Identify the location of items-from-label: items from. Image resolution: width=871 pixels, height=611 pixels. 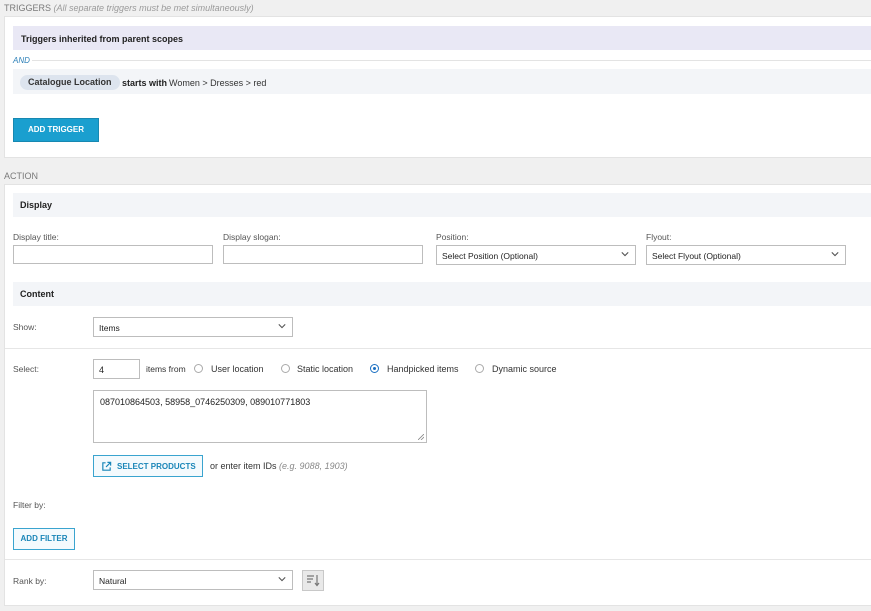
(166, 369).